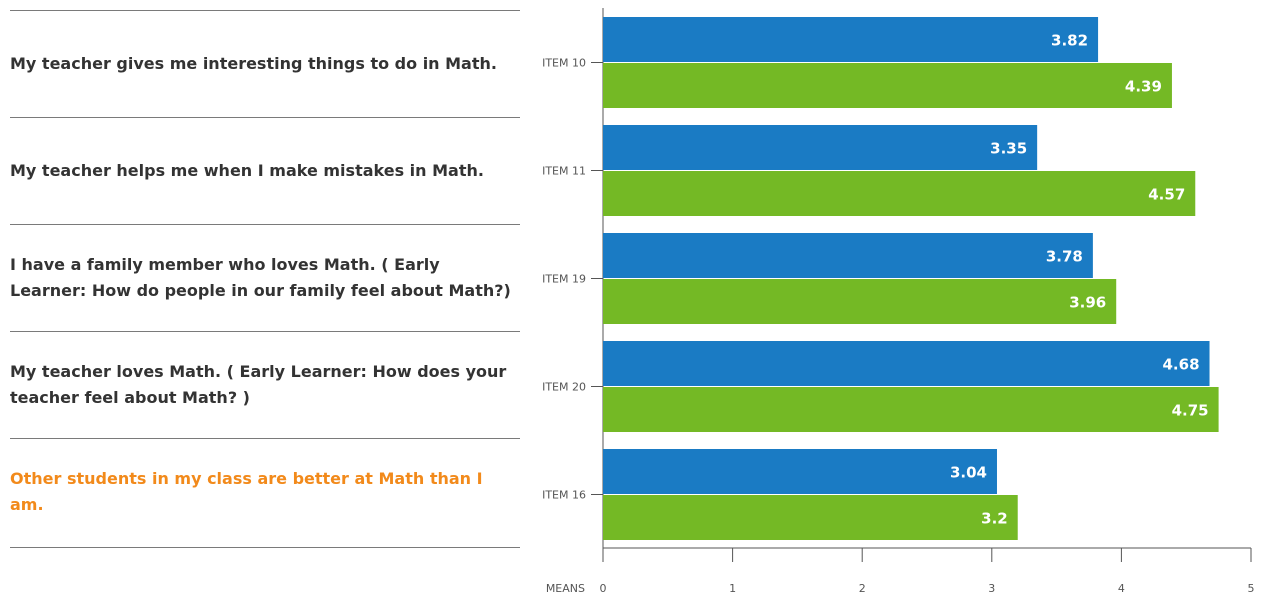 This screenshot has height=597, width=1263. I want to click on x-tick-label: 4, so click(1121, 588).